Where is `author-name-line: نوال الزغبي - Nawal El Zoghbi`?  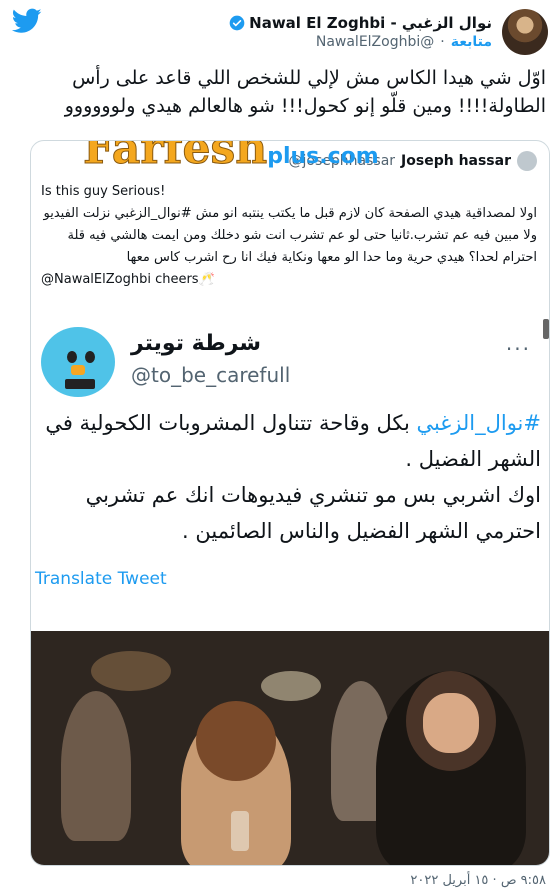
author-name-line: نوال الزغبي - Nawal El Zoghbi is located at coordinates (360, 23).